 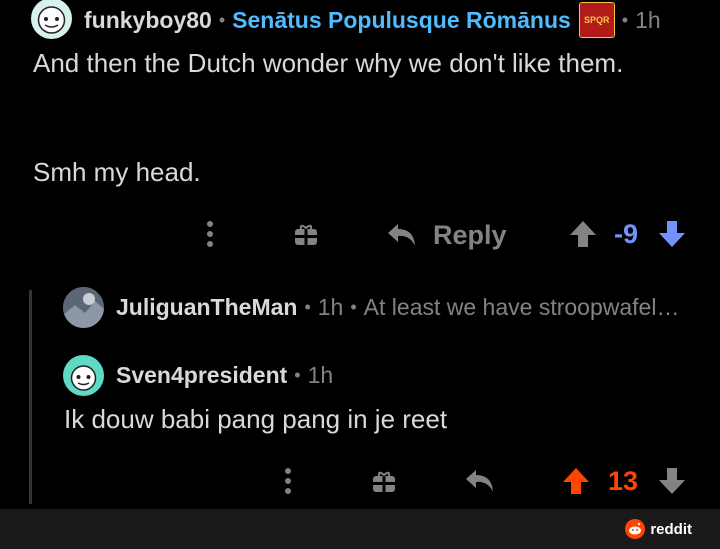 I want to click on reddit-snoo-icon, so click(x=635, y=529).